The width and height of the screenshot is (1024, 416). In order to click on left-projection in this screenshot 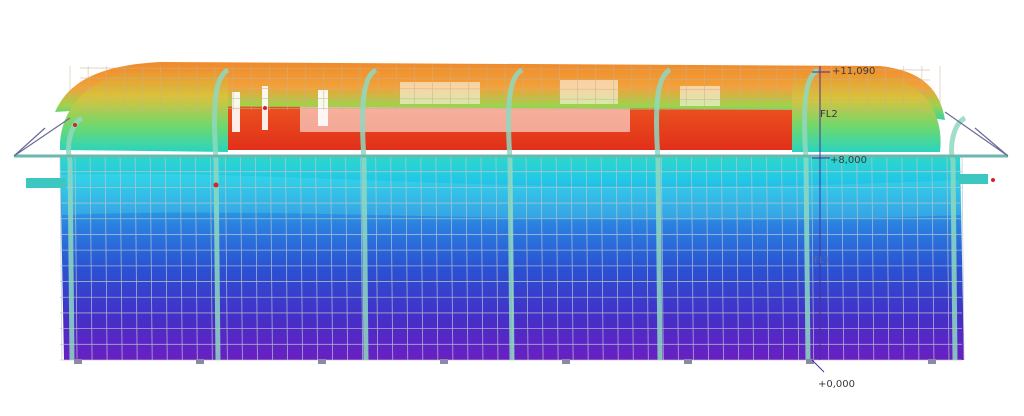, I will do `click(46, 183)`.